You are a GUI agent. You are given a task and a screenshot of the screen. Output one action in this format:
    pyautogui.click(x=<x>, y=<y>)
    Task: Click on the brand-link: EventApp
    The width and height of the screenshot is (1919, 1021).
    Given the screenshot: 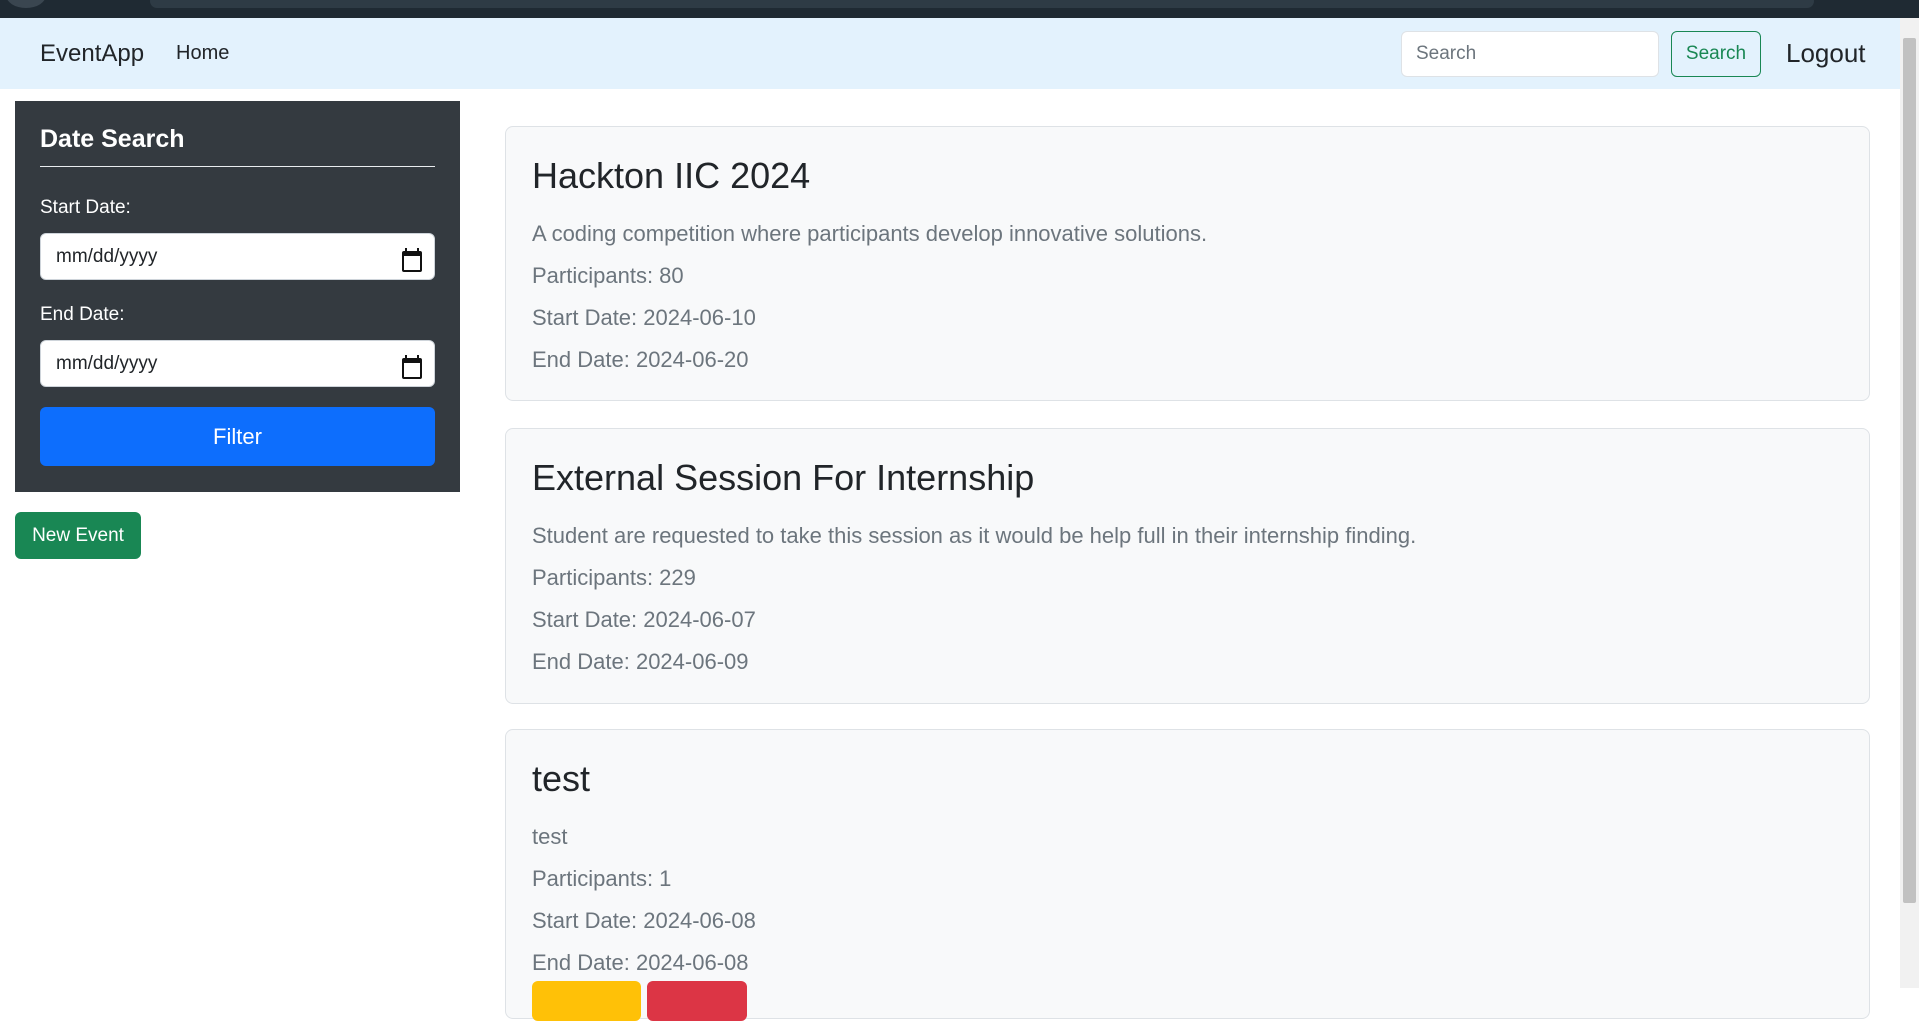 What is the action you would take?
    pyautogui.click(x=92, y=54)
    